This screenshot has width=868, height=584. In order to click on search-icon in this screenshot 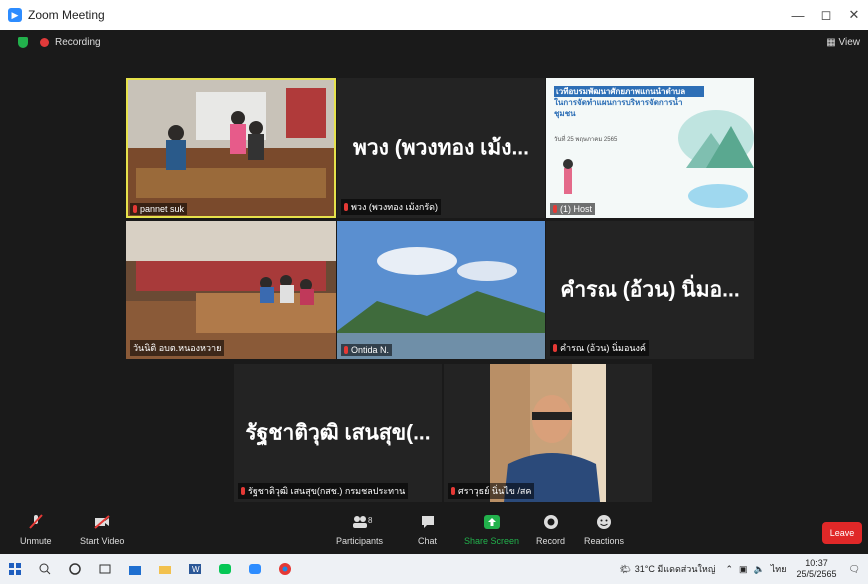, I will do `click(45, 569)`.